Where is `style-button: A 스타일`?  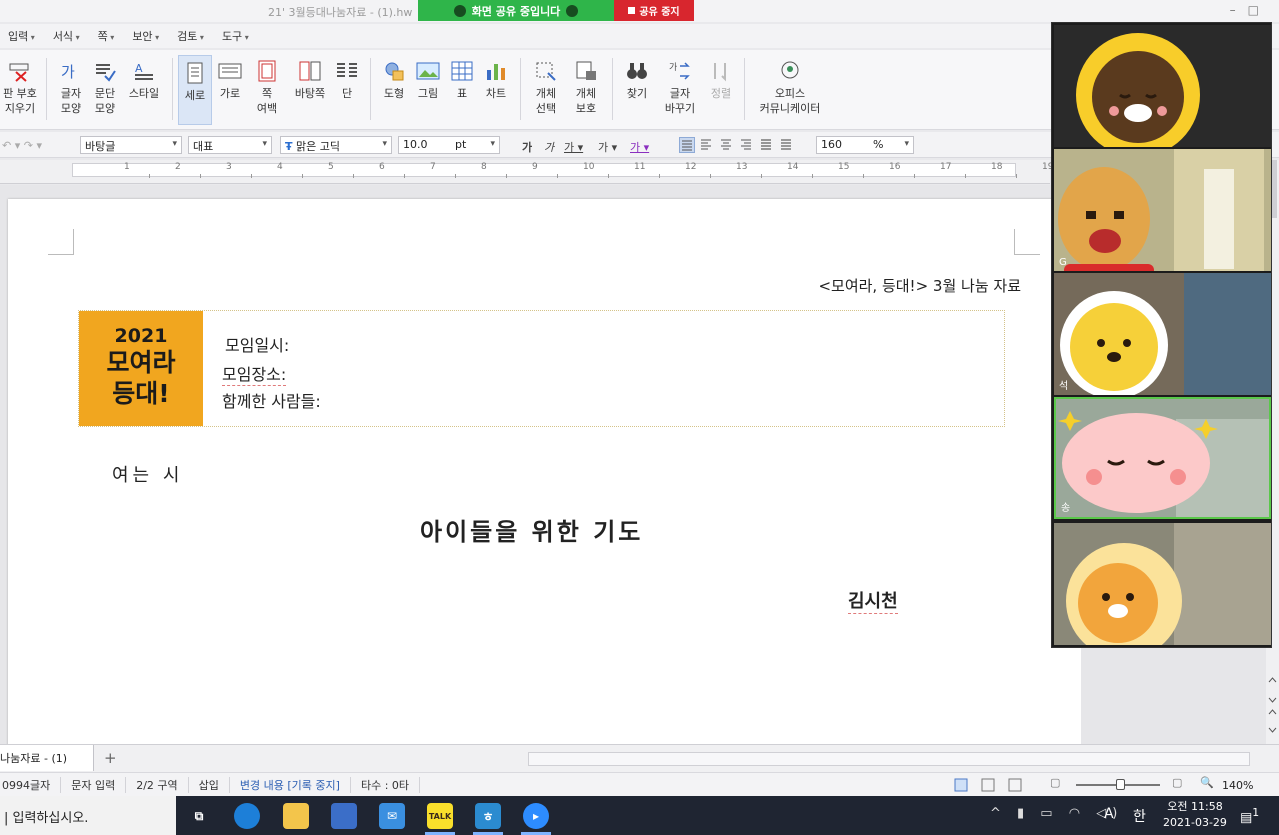
style-button: A 스타일 is located at coordinates (144, 77).